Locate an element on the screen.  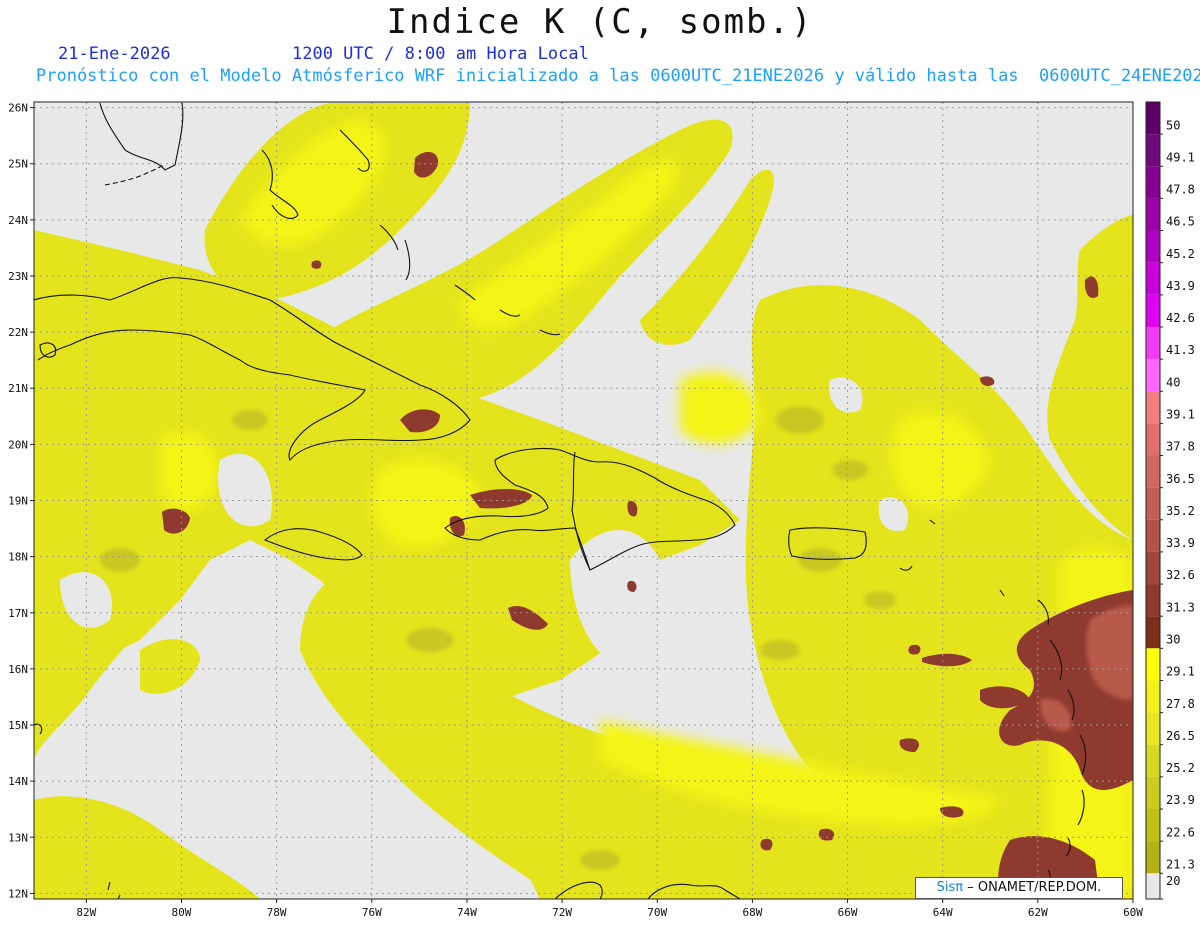
colorbar-label: 45.2 is located at coordinates (1180, 254).